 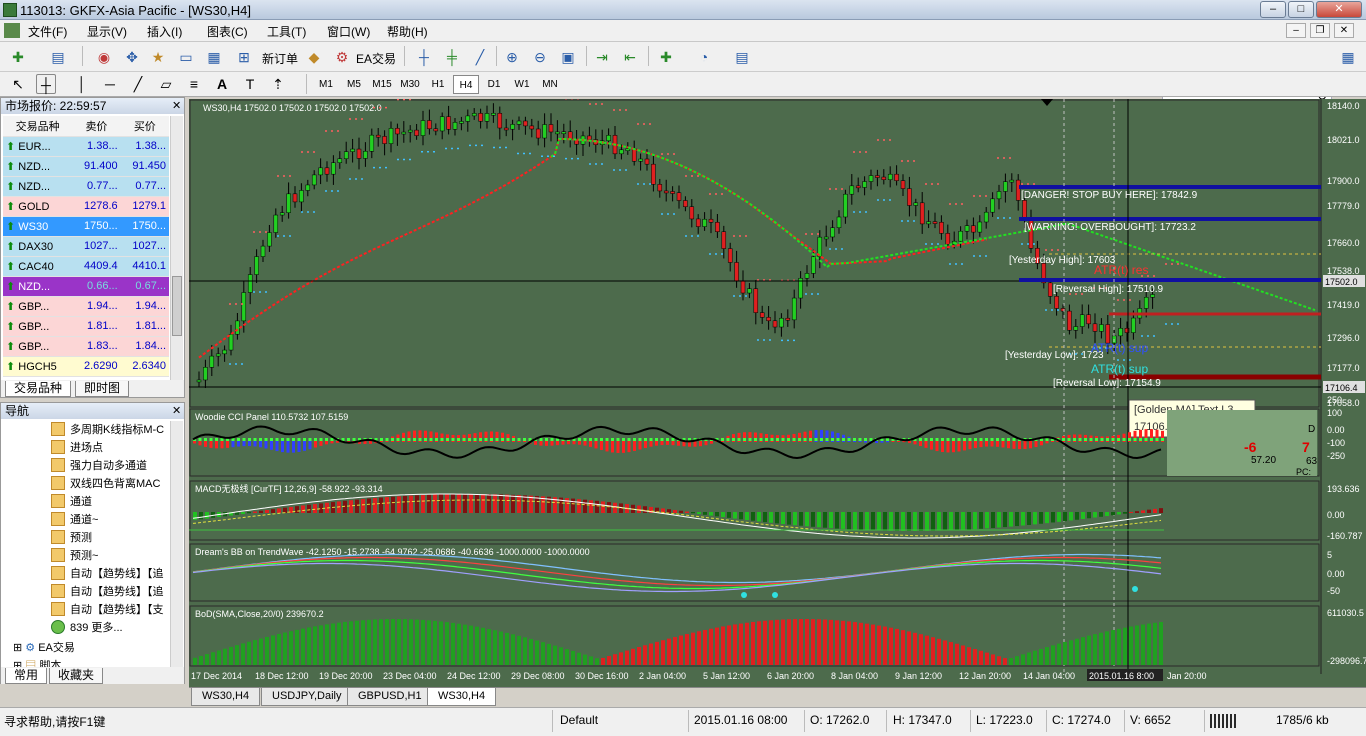 What do you see at coordinates (1339, 9) in the screenshot?
I see `close-button: ✕` at bounding box center [1339, 9].